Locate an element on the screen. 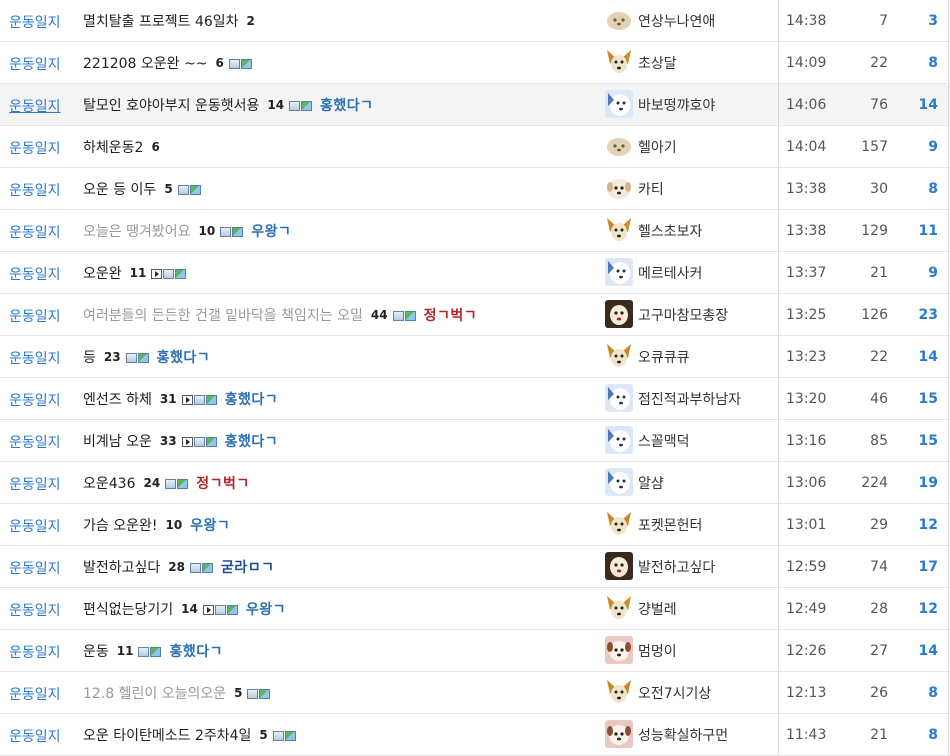  comment-count: 33 is located at coordinates (168, 441).